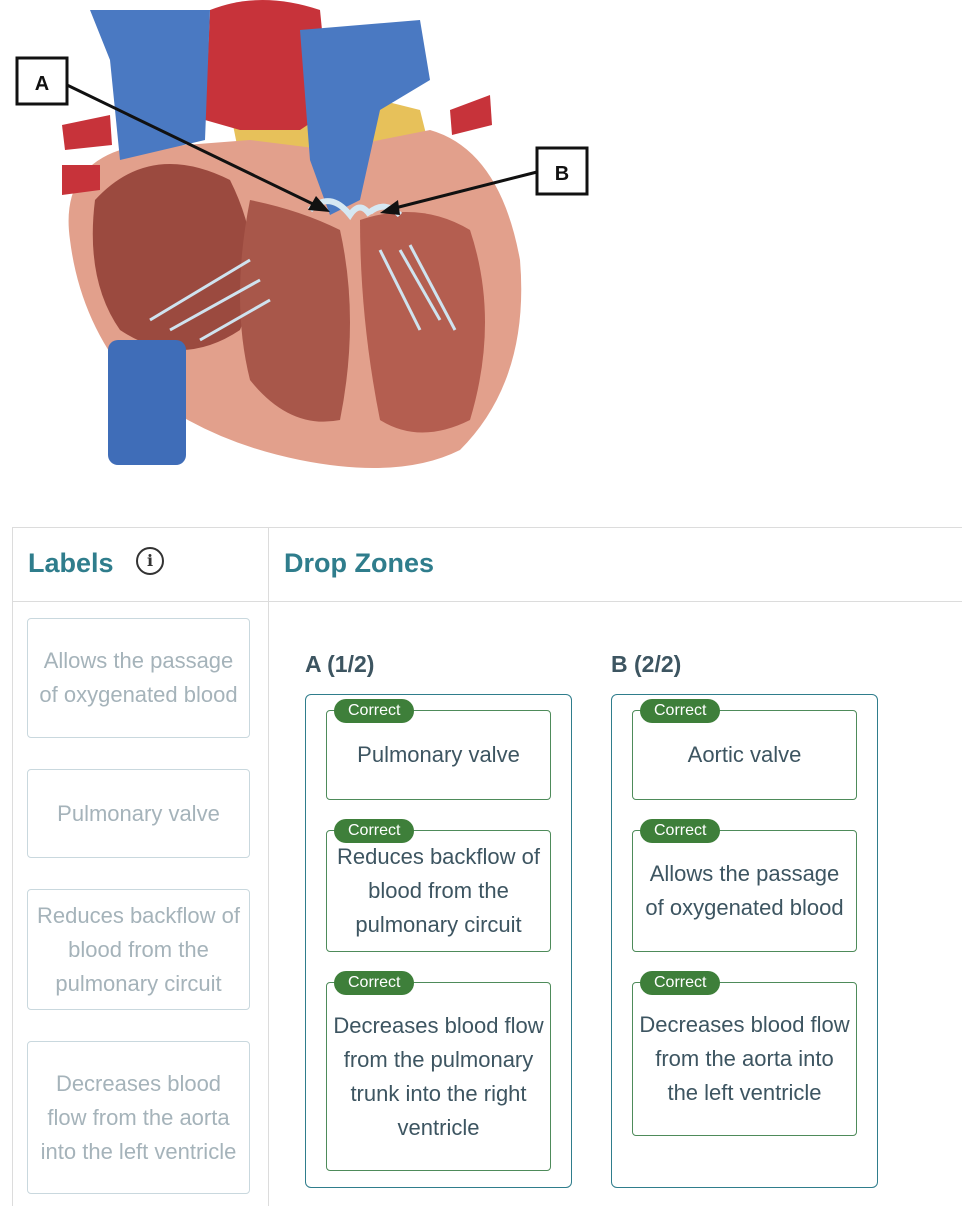  I want to click on callout-b-letter: B, so click(562, 174).